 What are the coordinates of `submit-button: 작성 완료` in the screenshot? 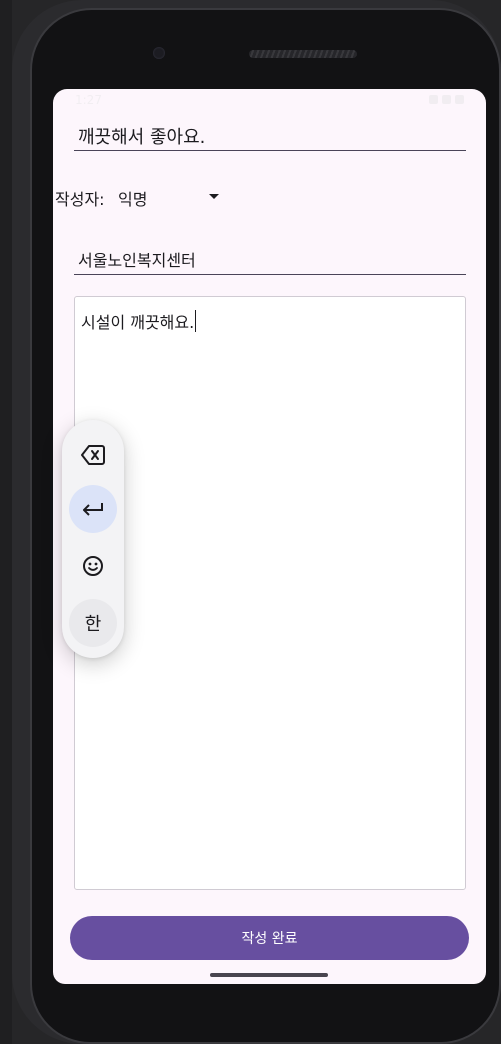 It's located at (269, 938).